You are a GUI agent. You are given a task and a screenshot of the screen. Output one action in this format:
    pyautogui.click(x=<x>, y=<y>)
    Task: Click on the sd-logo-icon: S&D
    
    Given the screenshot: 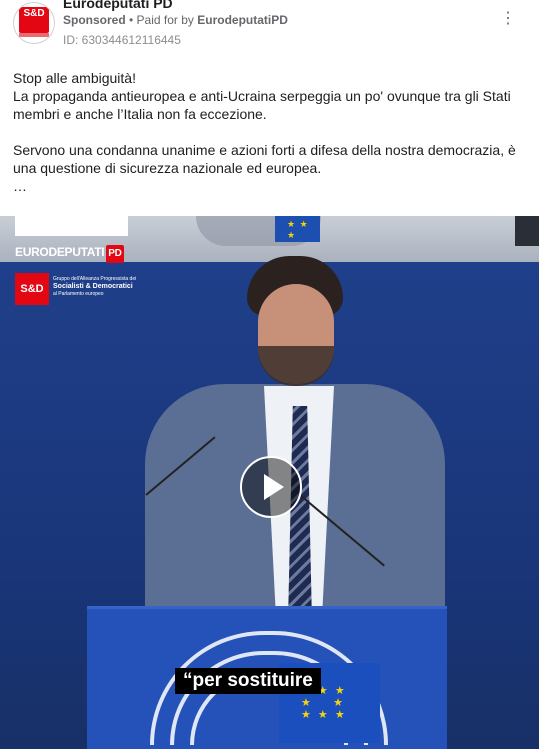 What is the action you would take?
    pyautogui.click(x=34, y=20)
    